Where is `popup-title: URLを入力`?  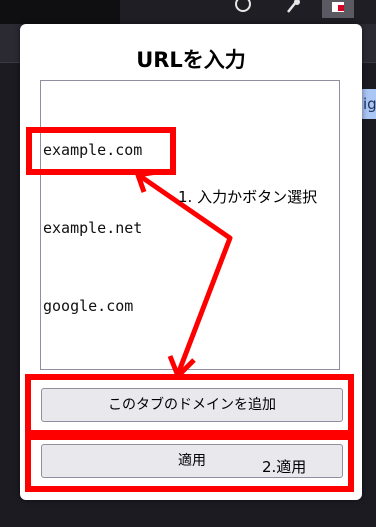 popup-title: URLを入力 is located at coordinates (191, 60).